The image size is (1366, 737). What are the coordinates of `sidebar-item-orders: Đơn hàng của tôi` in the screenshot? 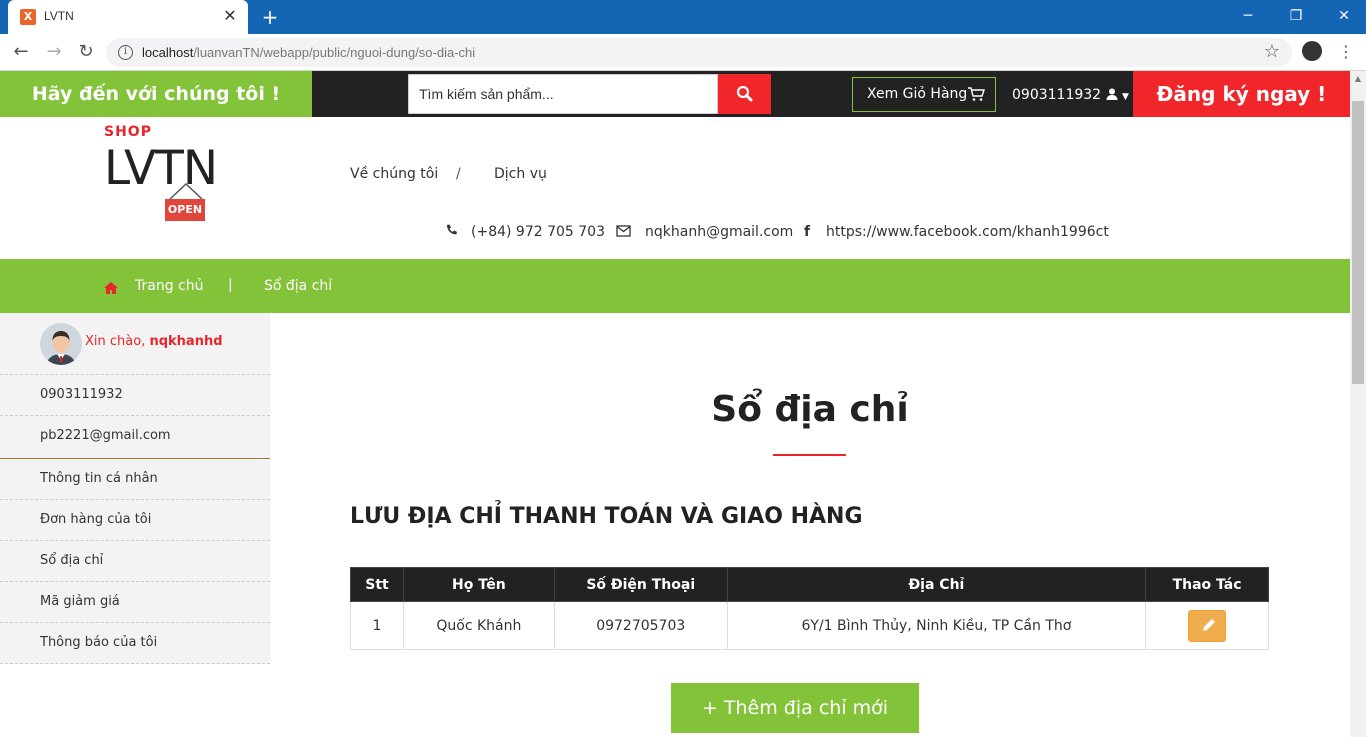 It's located at (135, 520).